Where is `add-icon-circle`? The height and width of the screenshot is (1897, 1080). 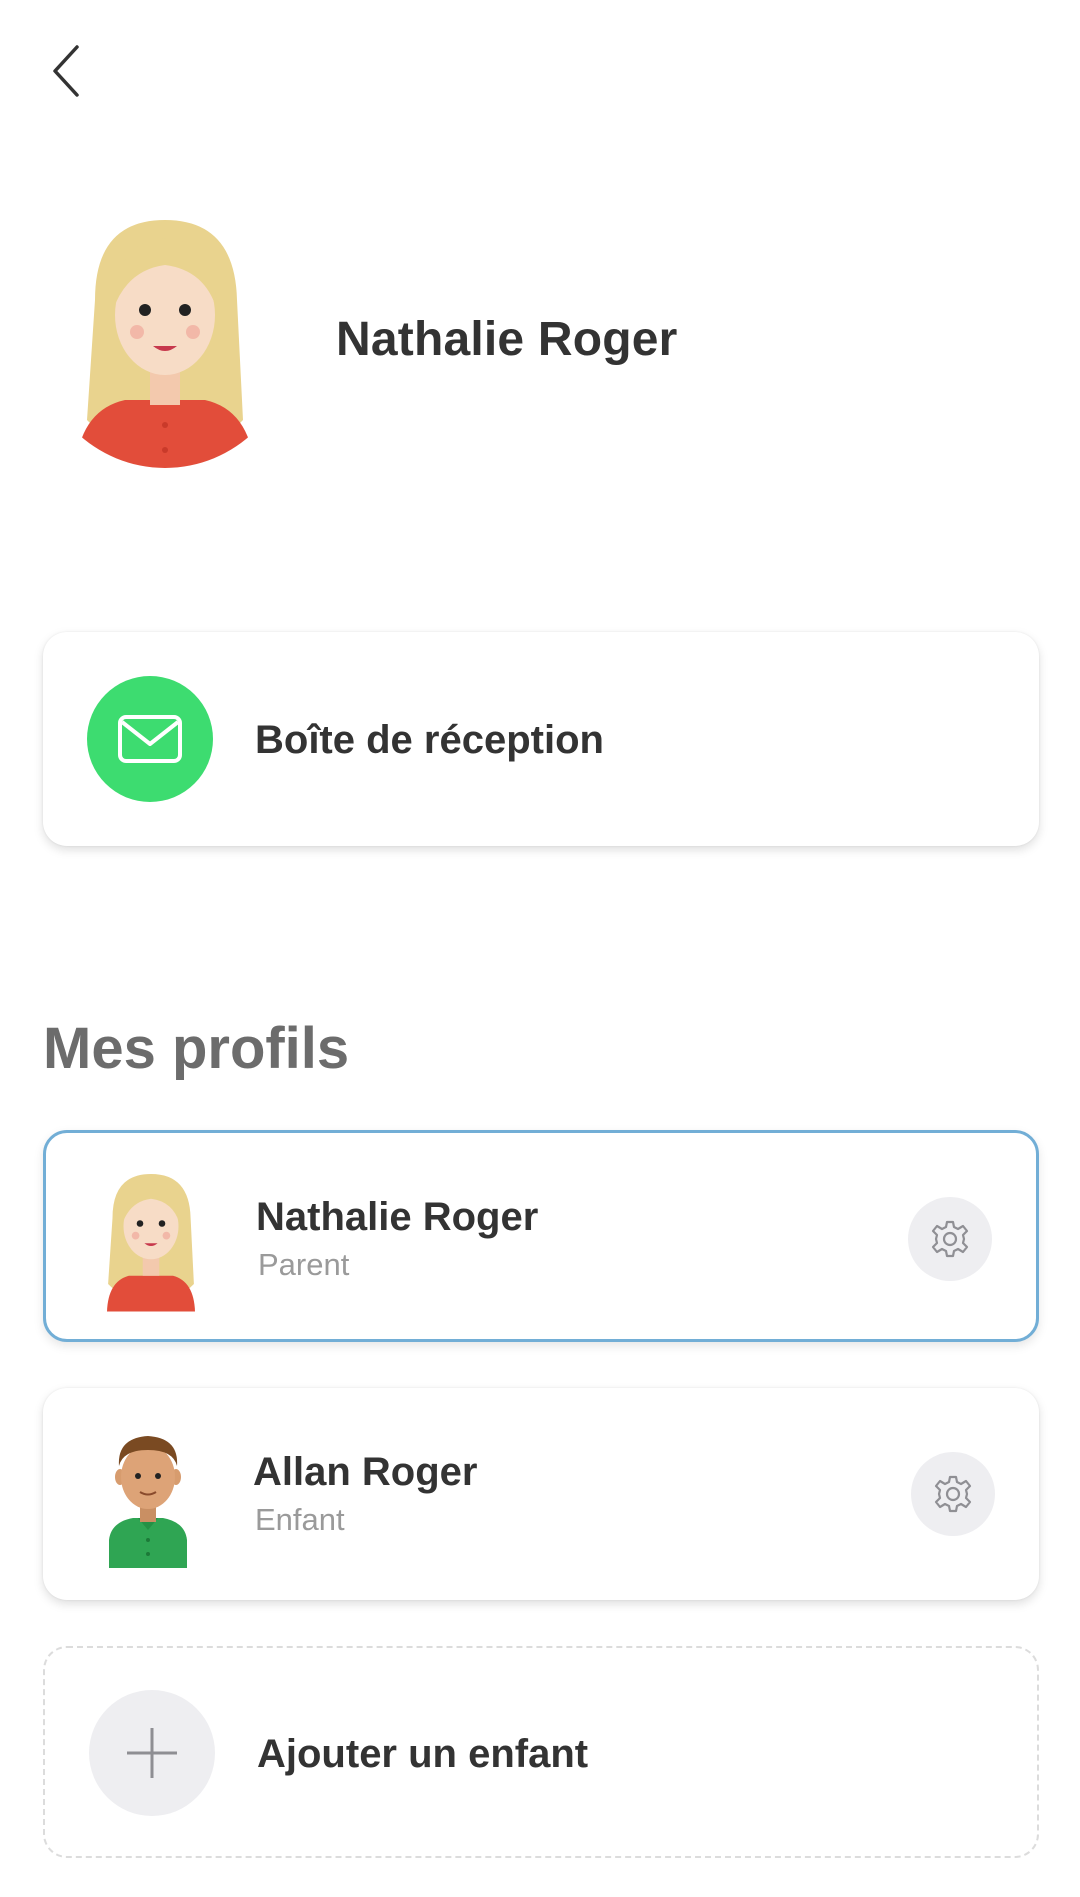 add-icon-circle is located at coordinates (152, 1753).